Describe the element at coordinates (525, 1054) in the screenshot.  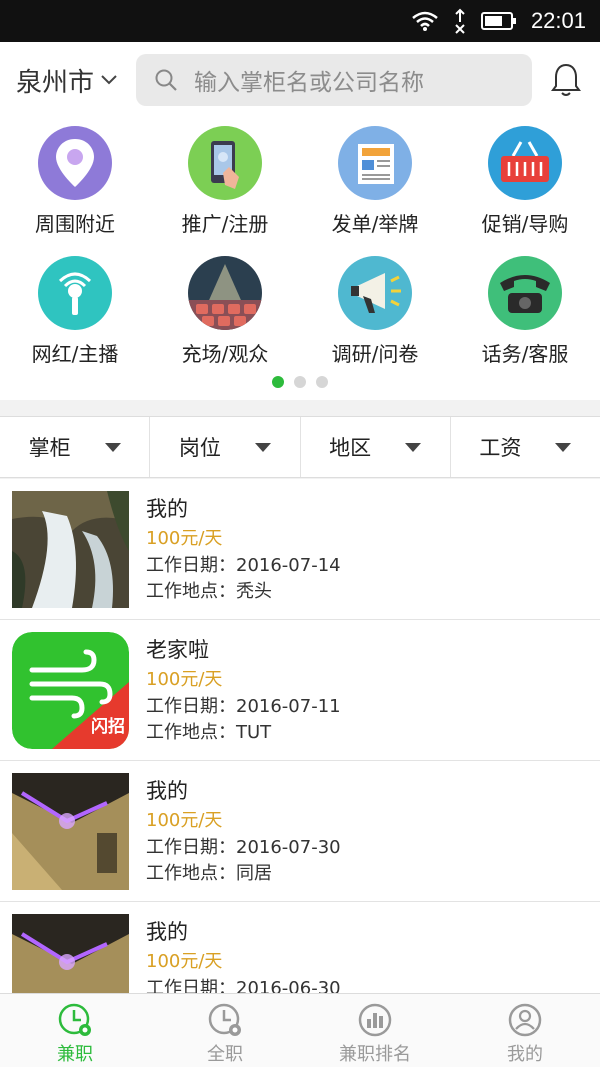
I see `tab-label: 我的` at that location.